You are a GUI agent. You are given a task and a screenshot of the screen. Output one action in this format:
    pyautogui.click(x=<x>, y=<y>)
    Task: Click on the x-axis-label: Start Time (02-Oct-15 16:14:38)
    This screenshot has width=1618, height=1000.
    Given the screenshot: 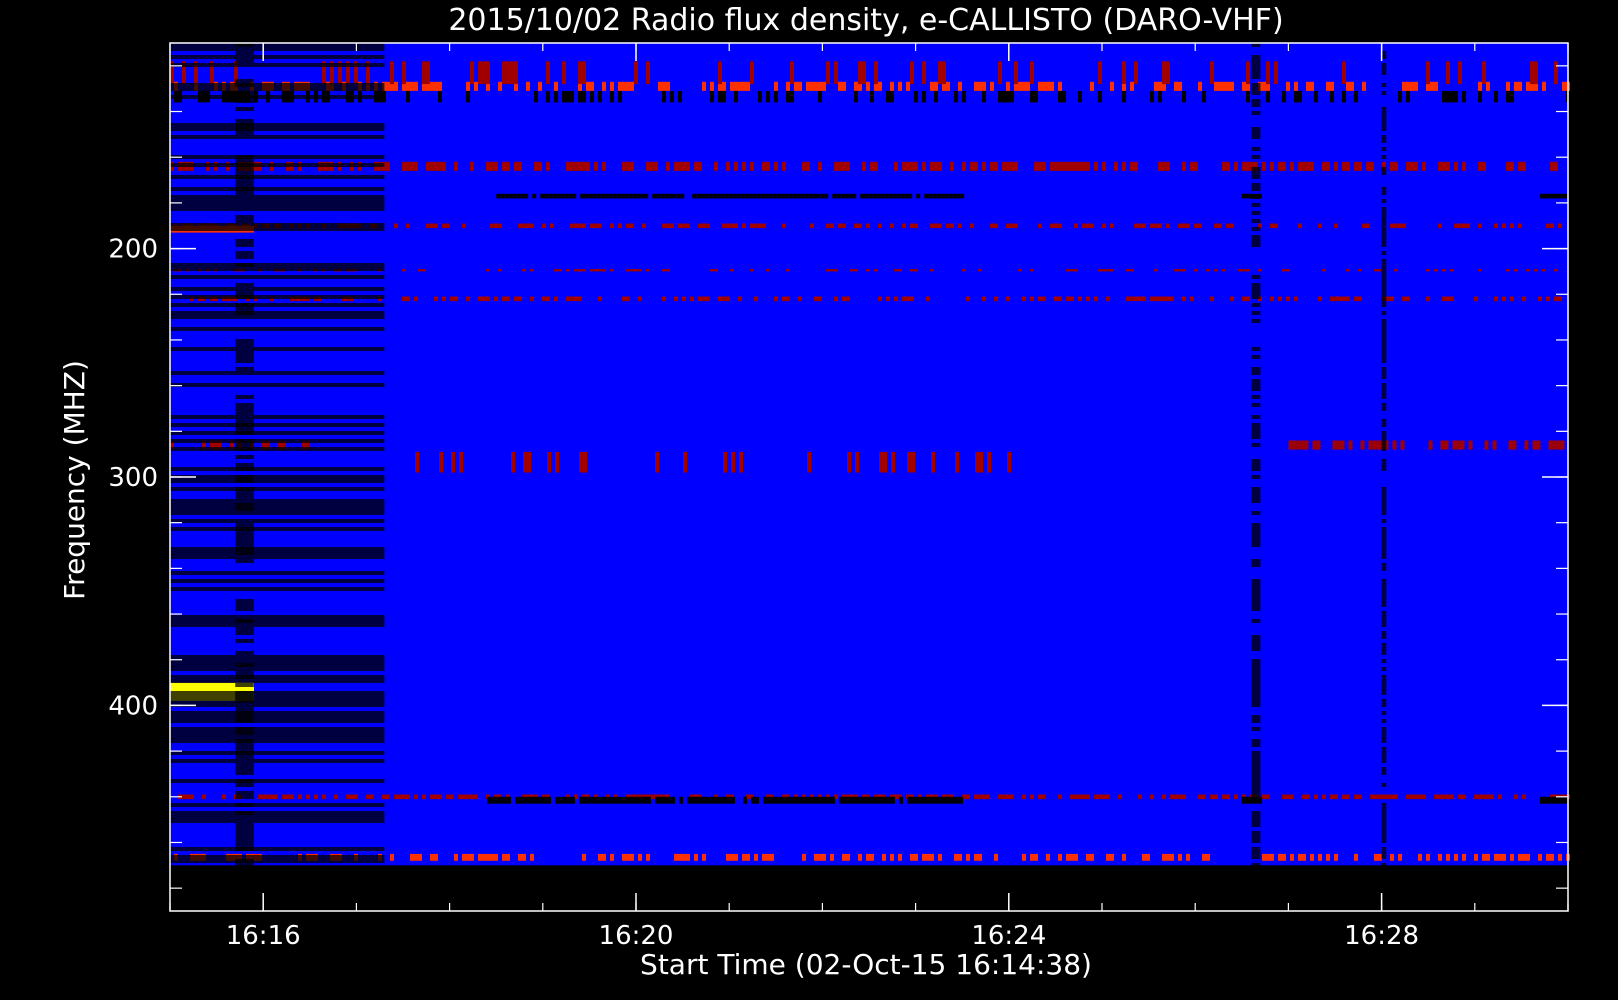 What is the action you would take?
    pyautogui.click(x=866, y=964)
    